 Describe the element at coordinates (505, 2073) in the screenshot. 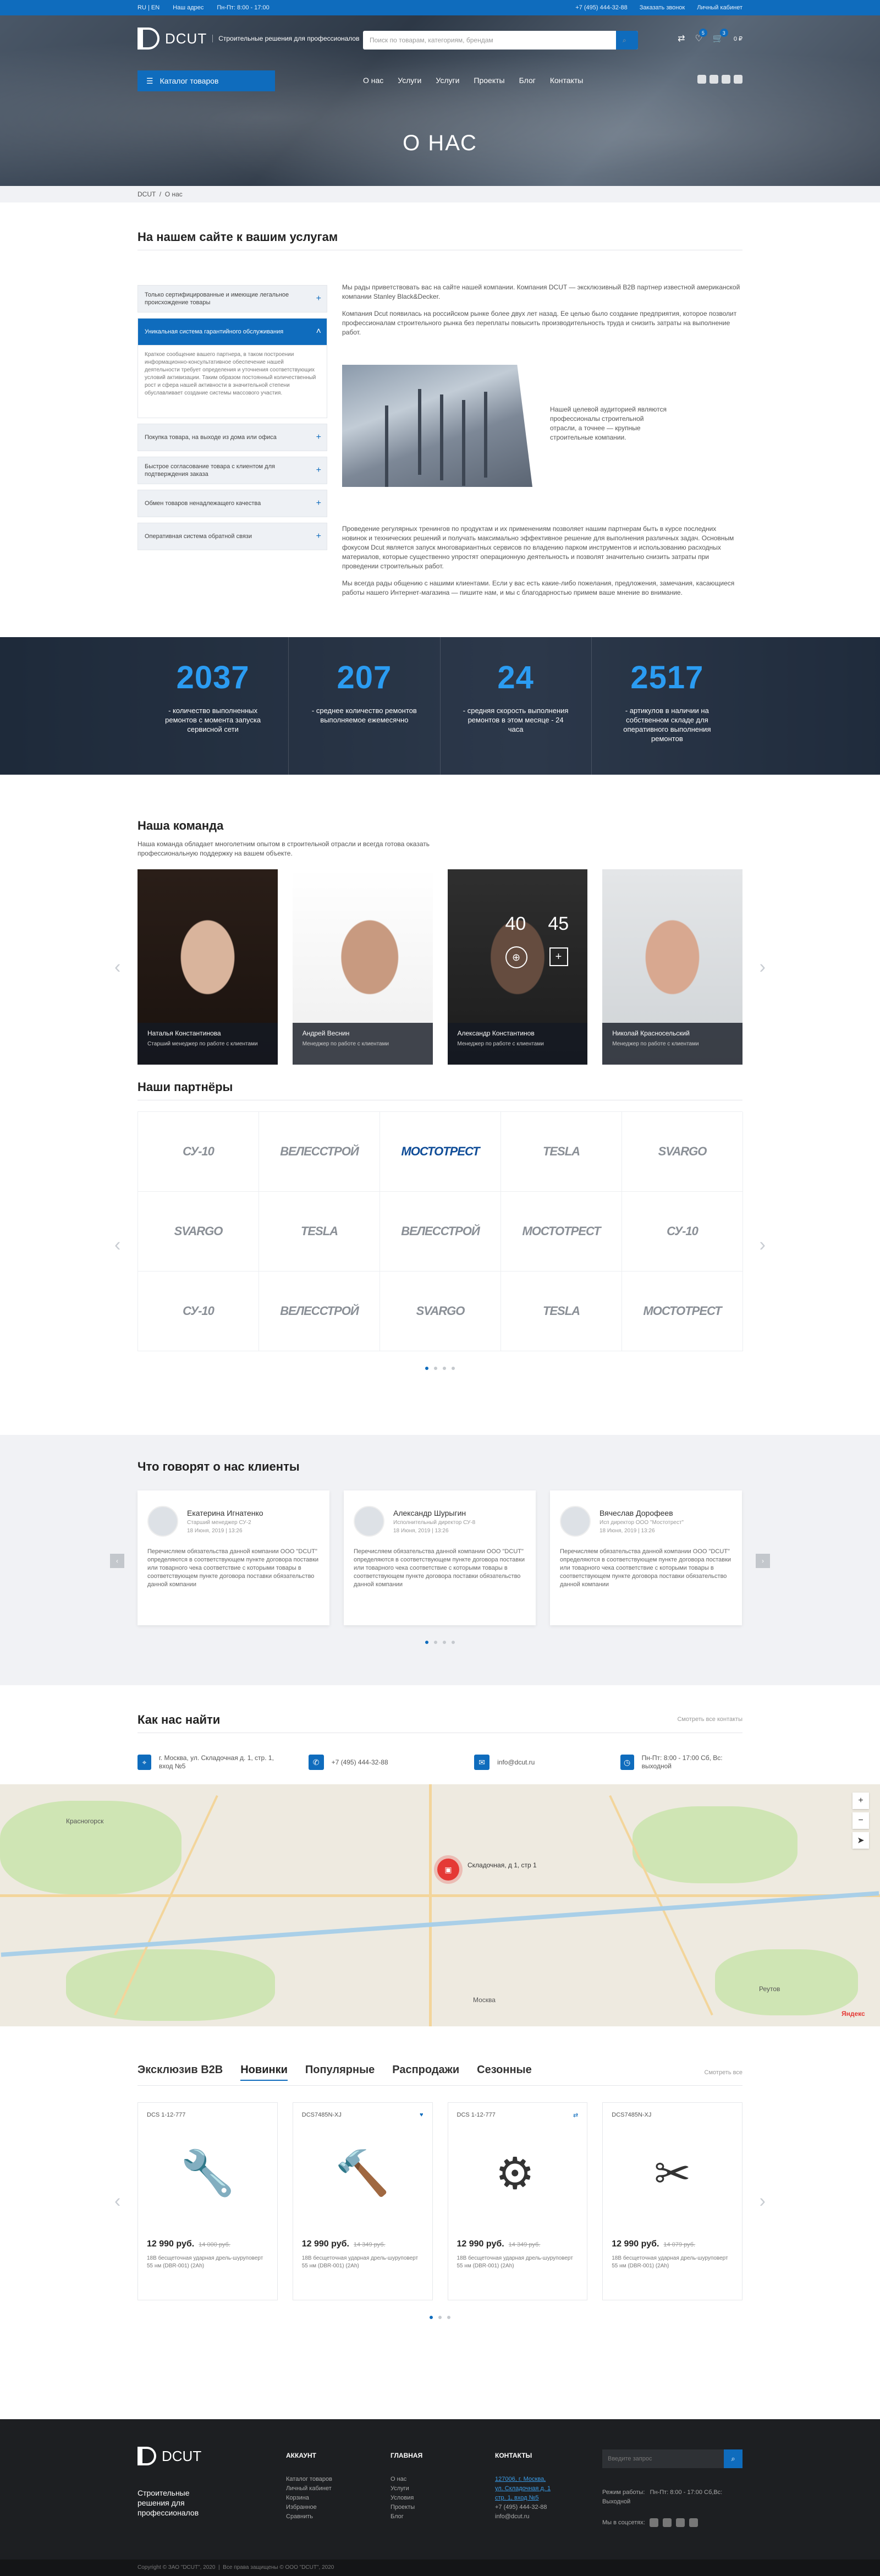

I see `tab-seasonal: Сезонные` at that location.